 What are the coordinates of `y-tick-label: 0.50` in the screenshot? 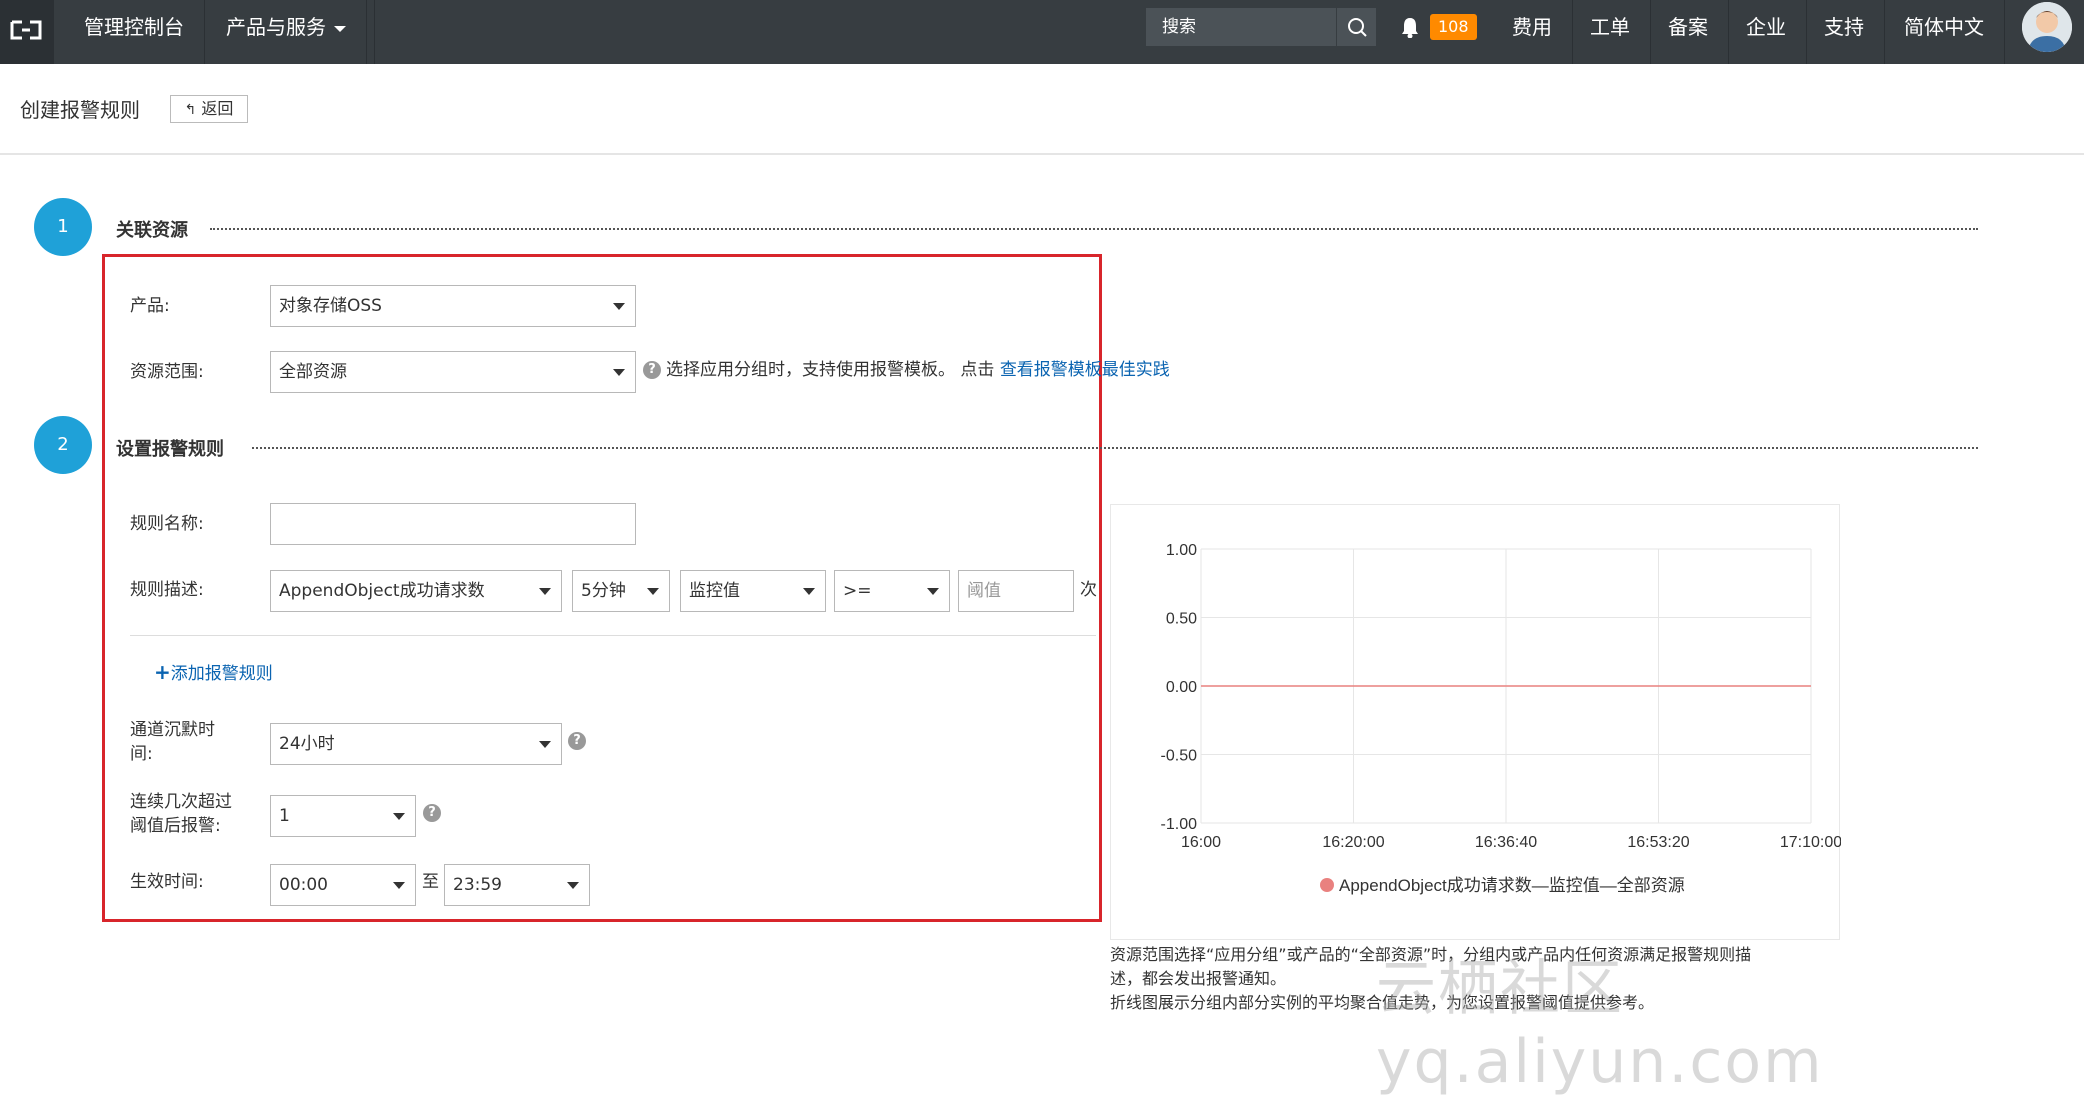 It's located at (1181, 619).